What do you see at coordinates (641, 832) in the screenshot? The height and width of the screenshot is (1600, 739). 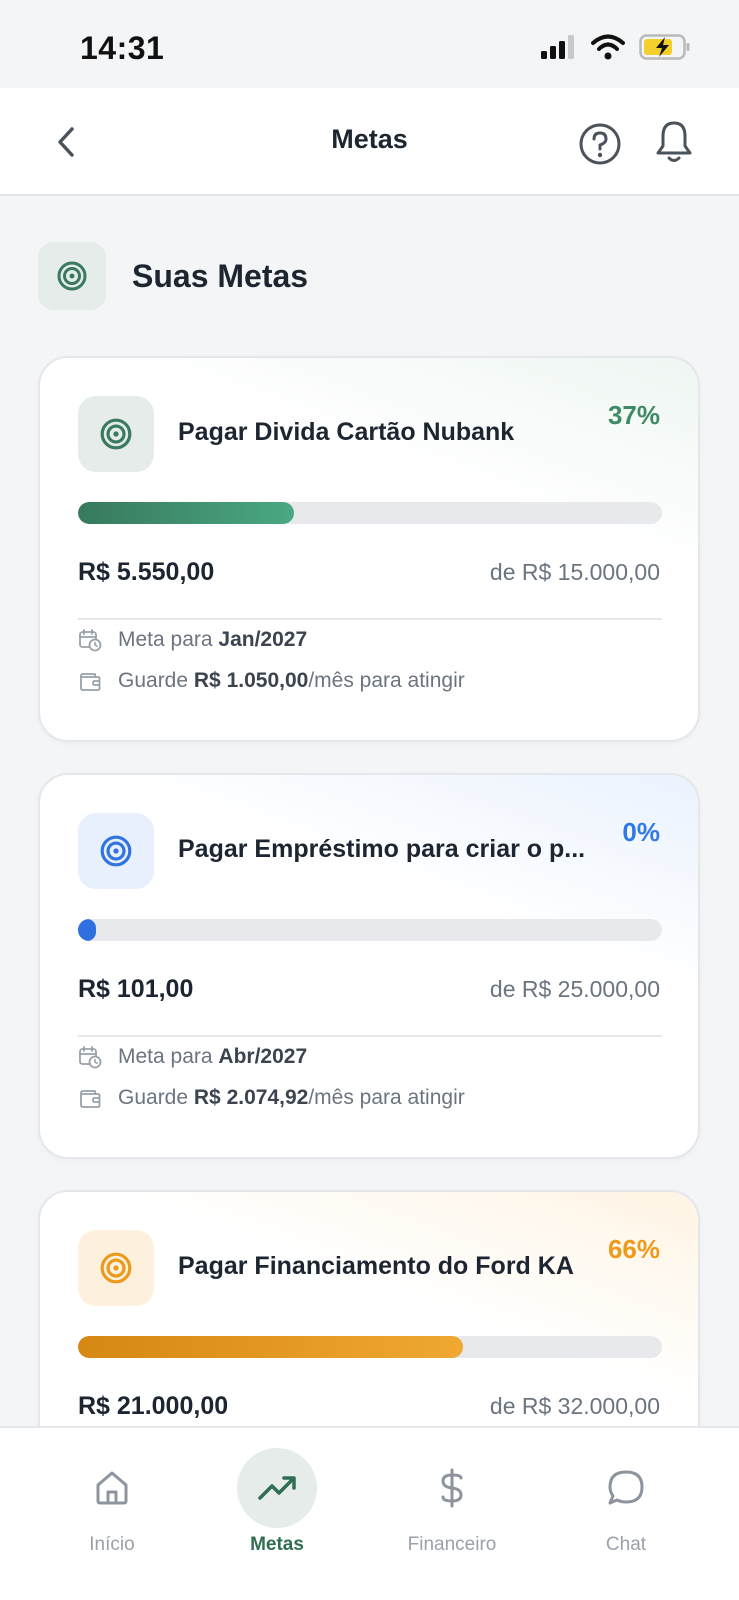 I see `goal-percent: 0%` at bounding box center [641, 832].